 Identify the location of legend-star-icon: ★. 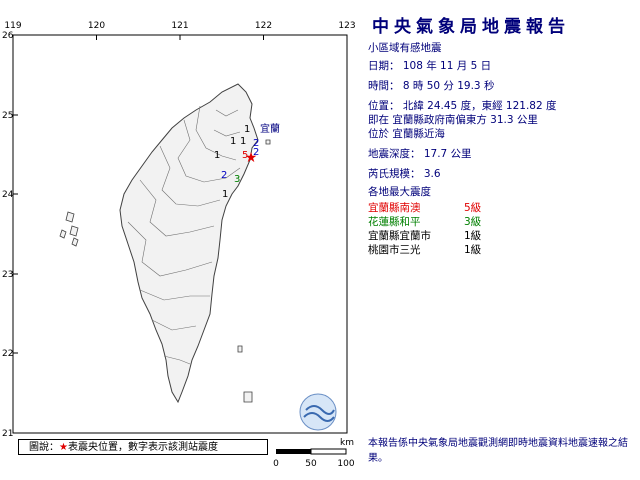
(63, 447).